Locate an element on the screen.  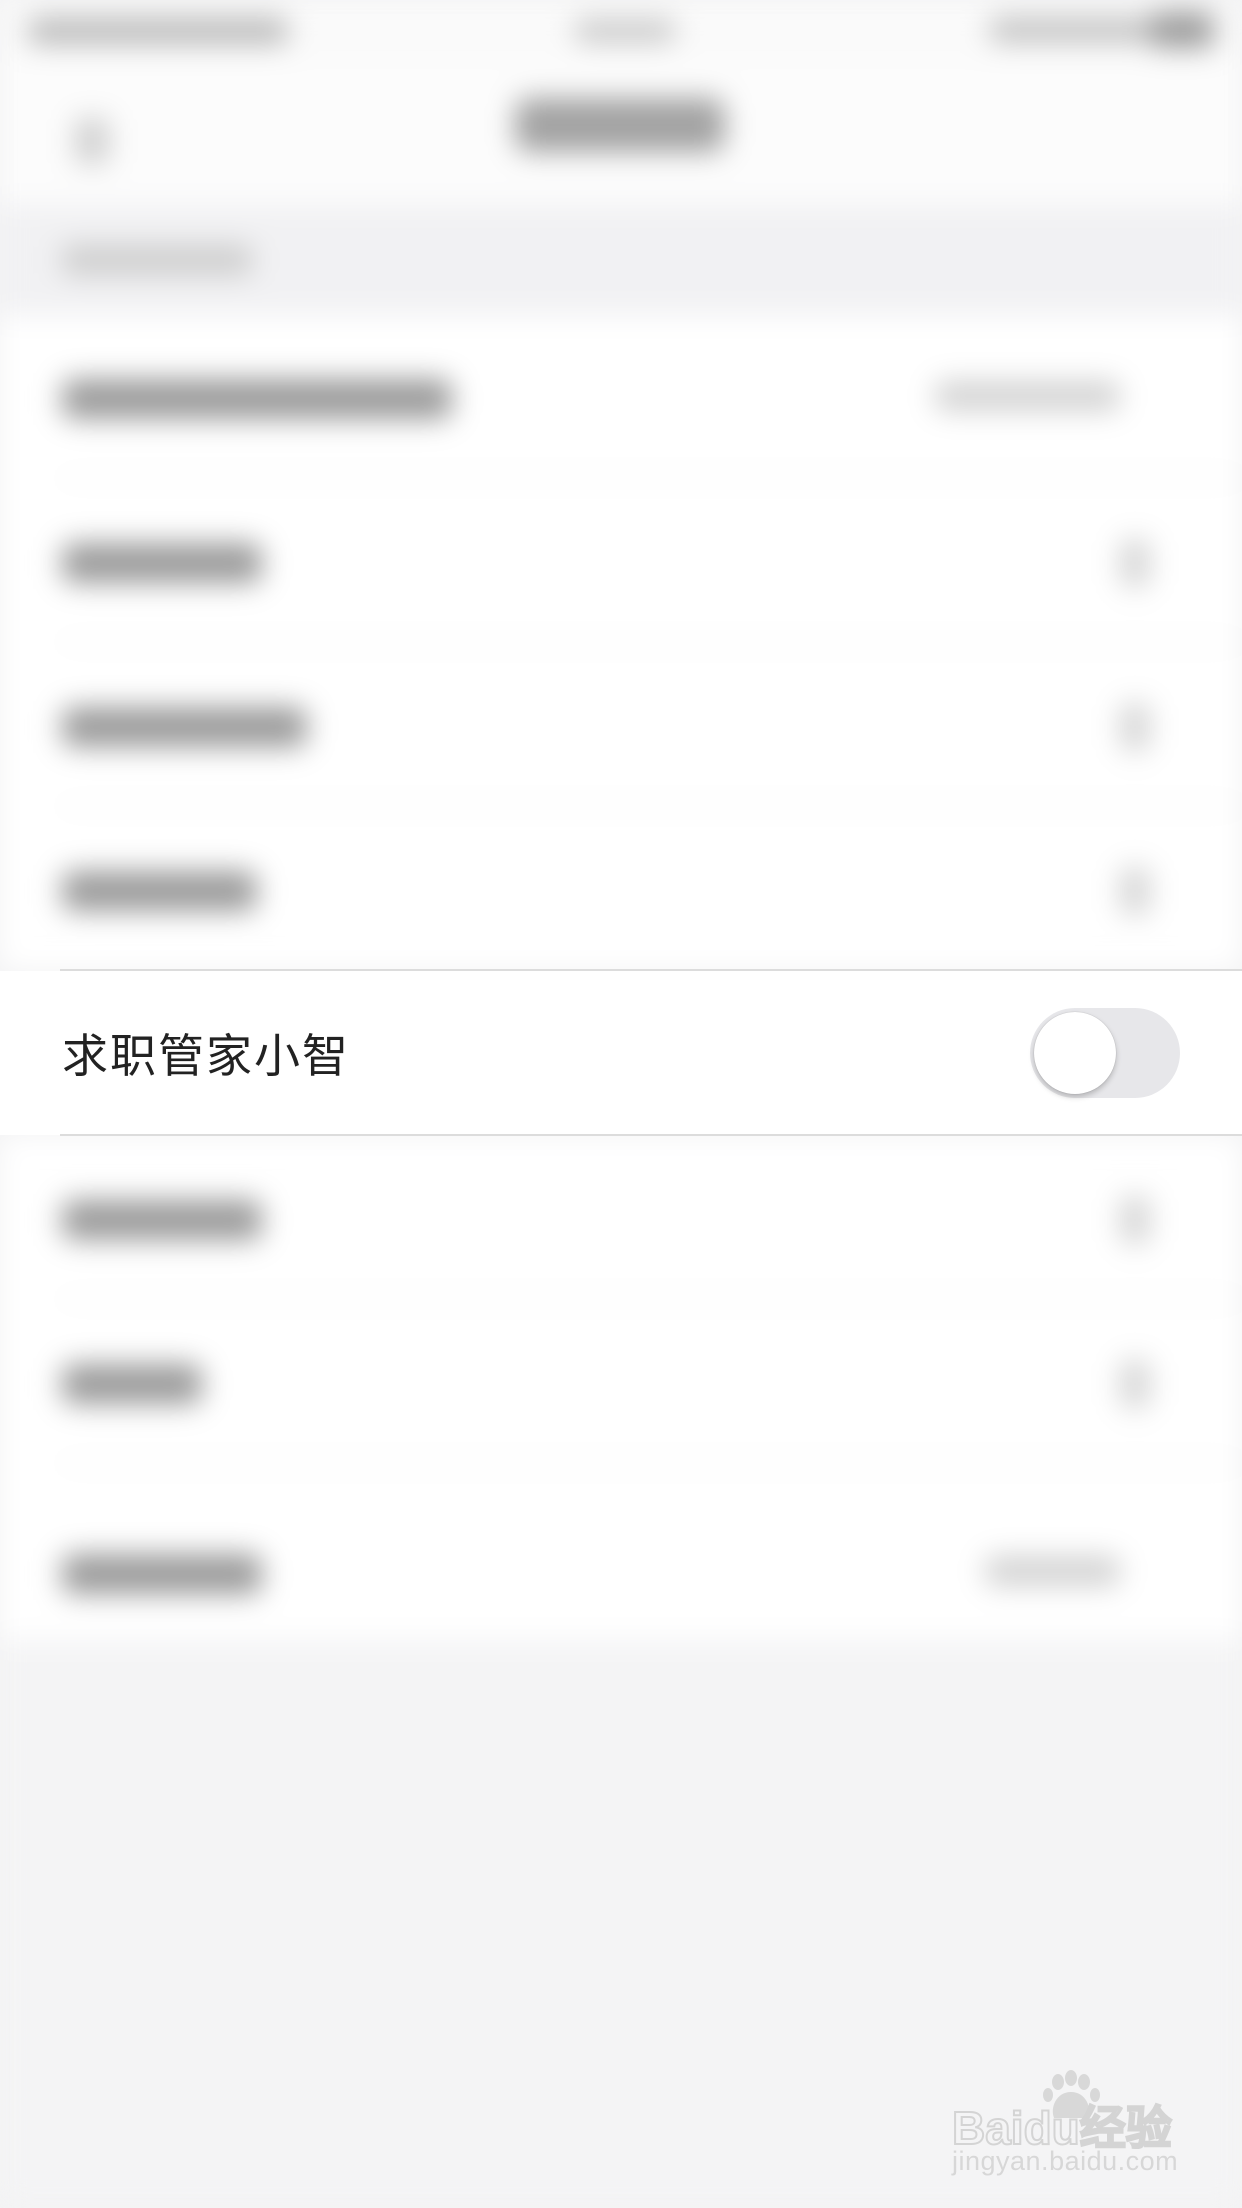
job-assistant-toggle is located at coordinates (1105, 1053).